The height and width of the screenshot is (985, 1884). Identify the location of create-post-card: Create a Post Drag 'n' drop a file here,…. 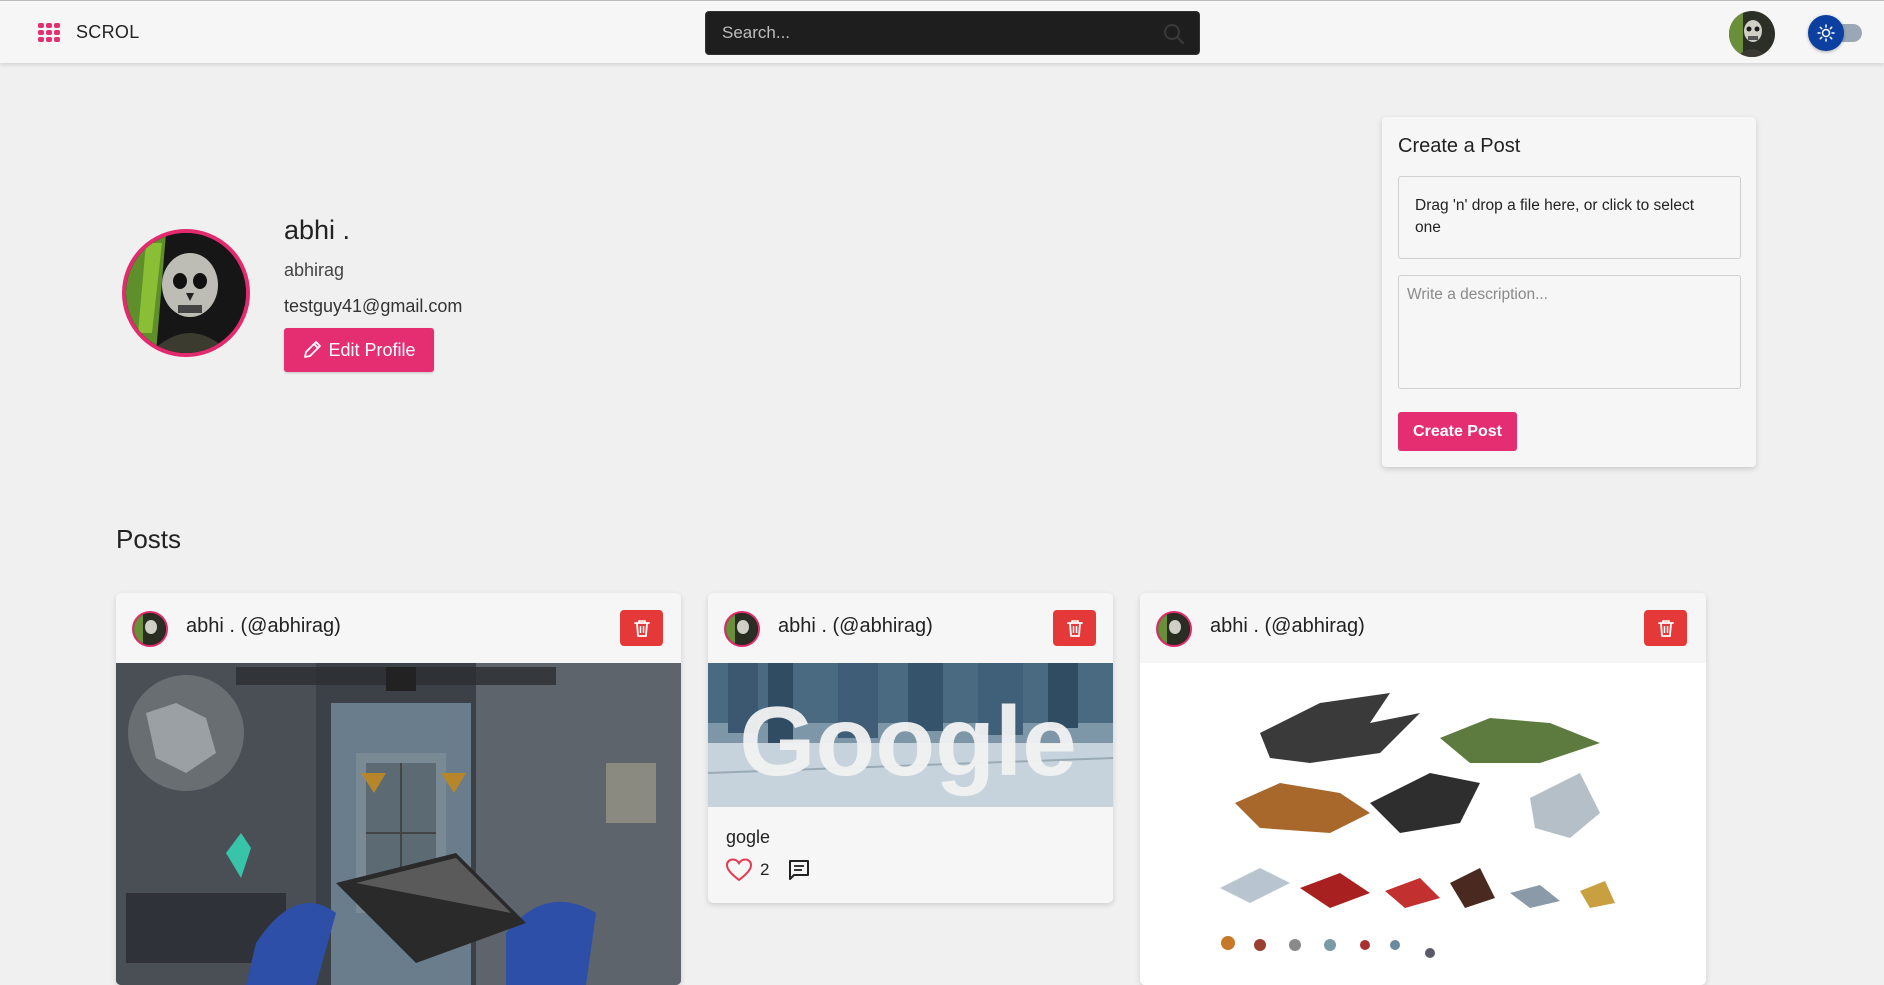
(1569, 292).